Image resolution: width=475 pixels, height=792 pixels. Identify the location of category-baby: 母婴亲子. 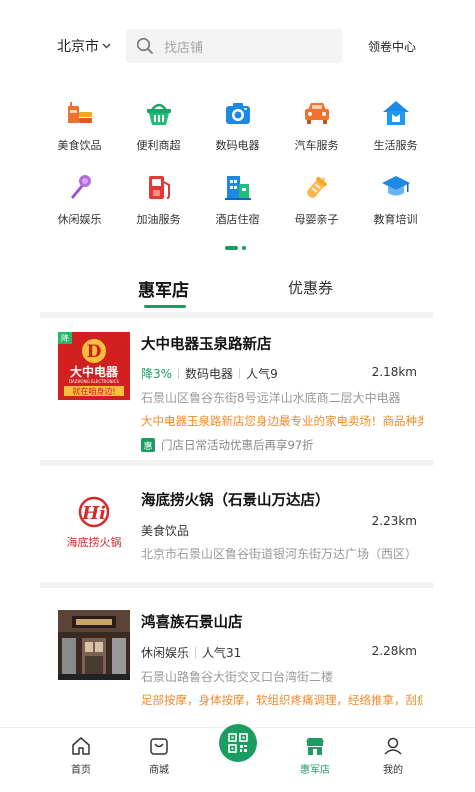
(316, 199).